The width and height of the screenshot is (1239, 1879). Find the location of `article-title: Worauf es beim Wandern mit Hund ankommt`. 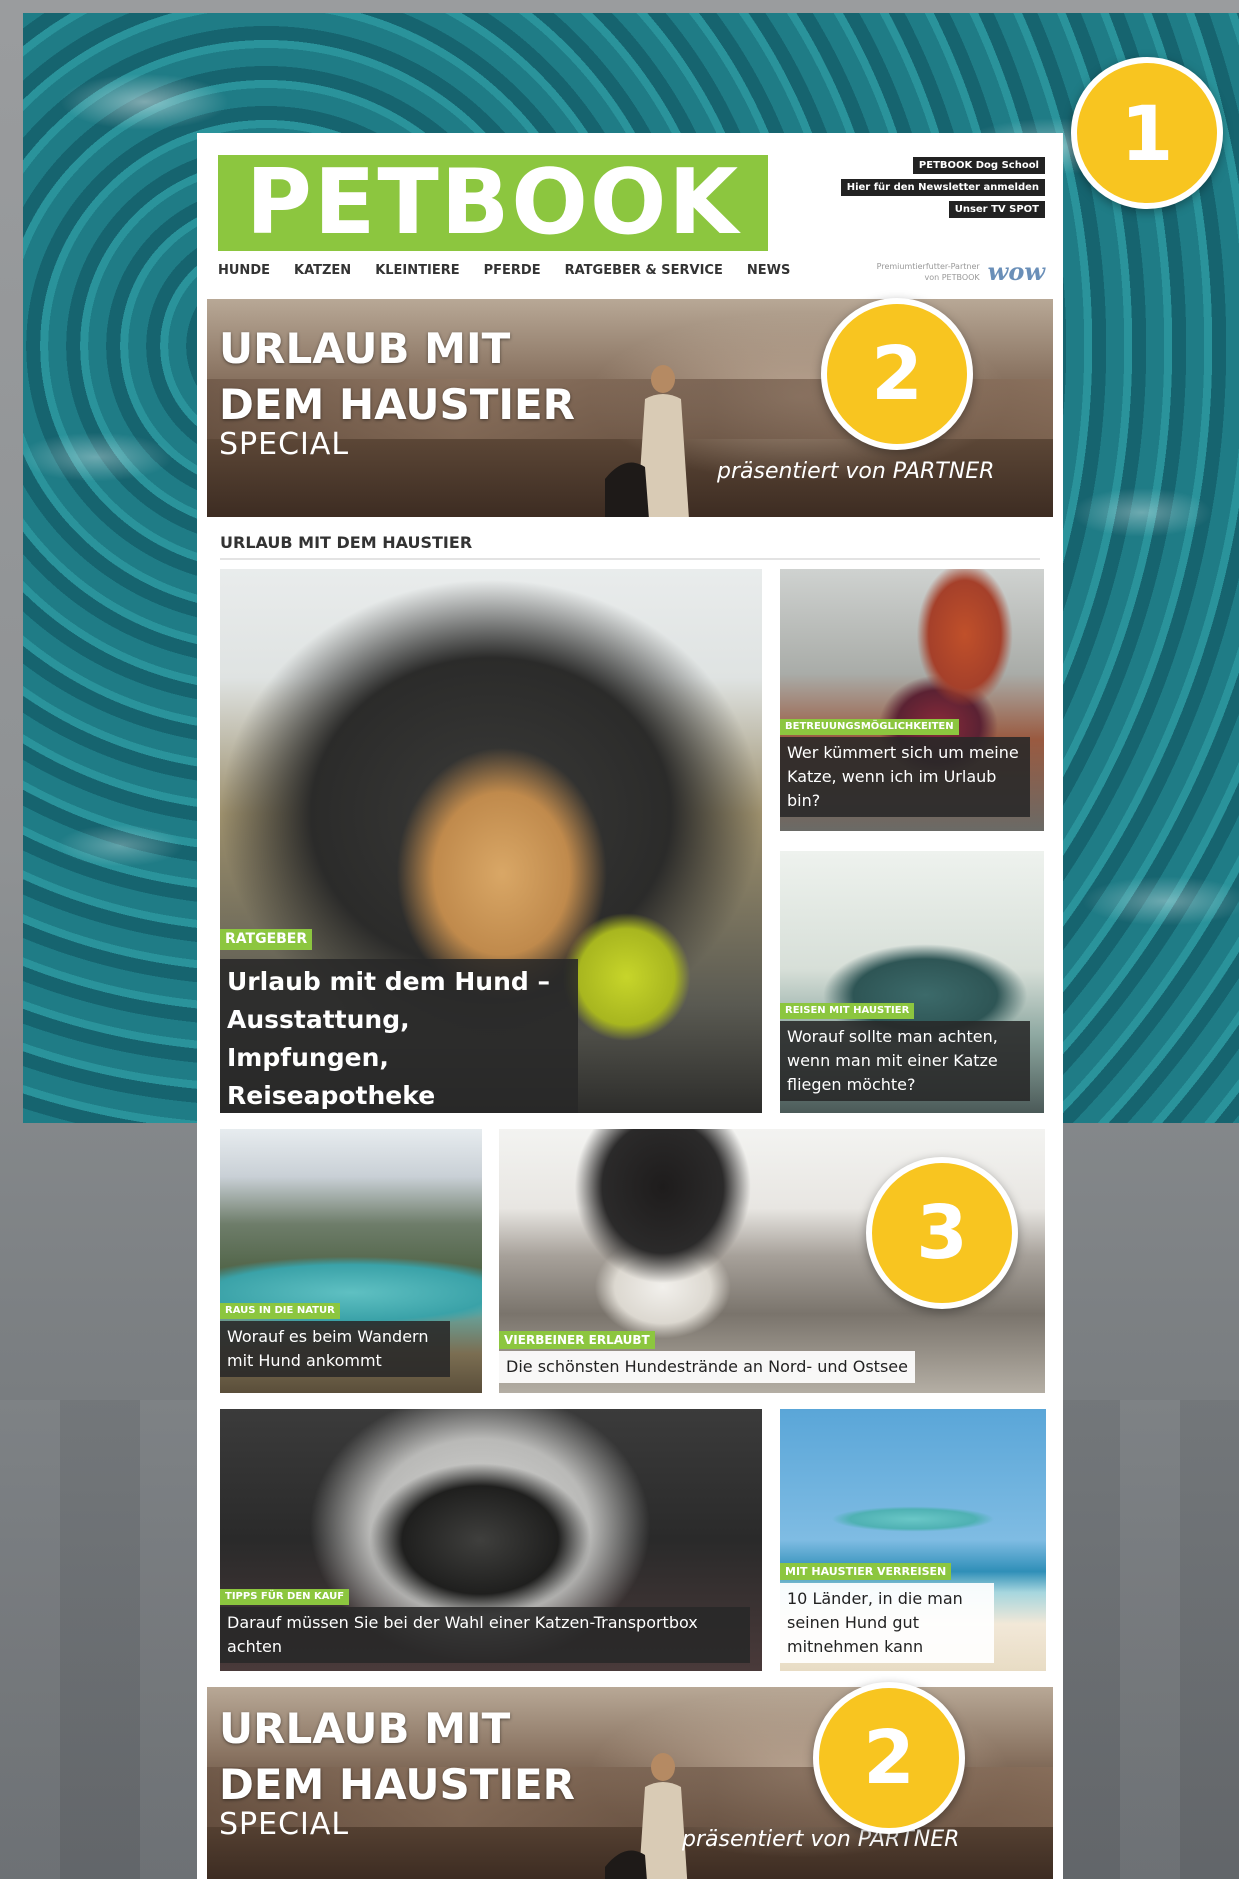

article-title: Worauf es beim Wandern mit Hund ankommt is located at coordinates (335, 1349).